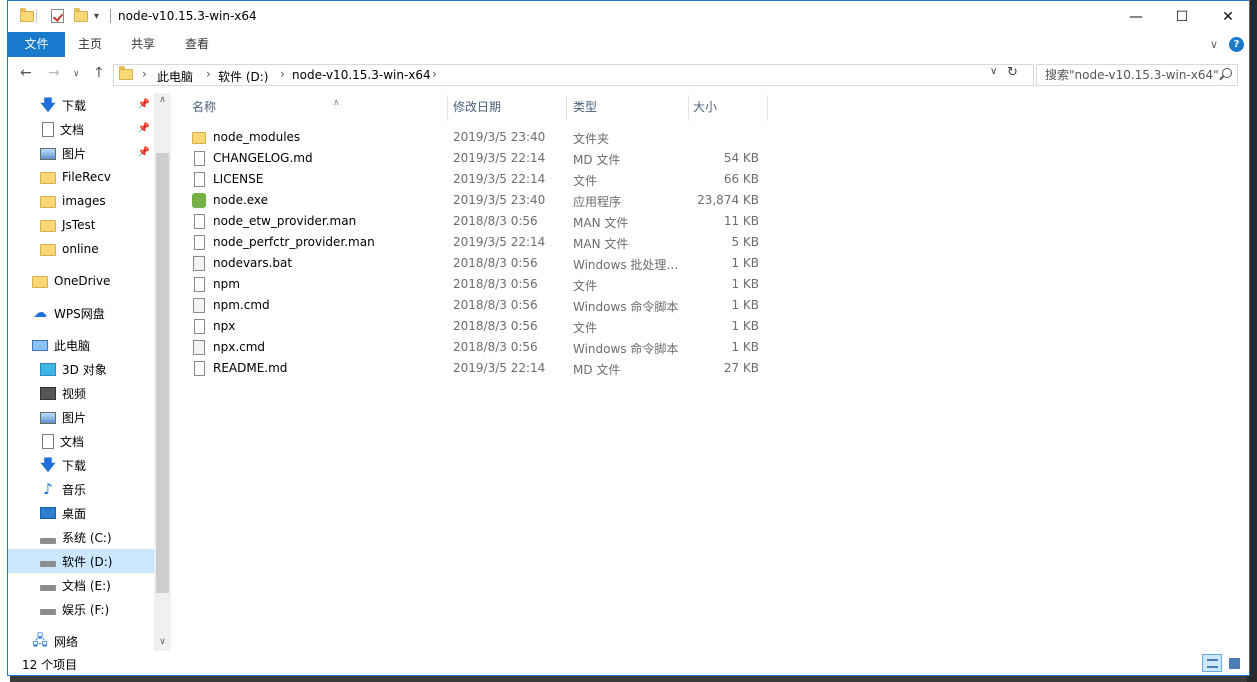 This screenshot has height=682, width=1257. I want to click on file-row: README.md 2019/3/5 22:14 MD 文件 27 KB, so click(482, 368).